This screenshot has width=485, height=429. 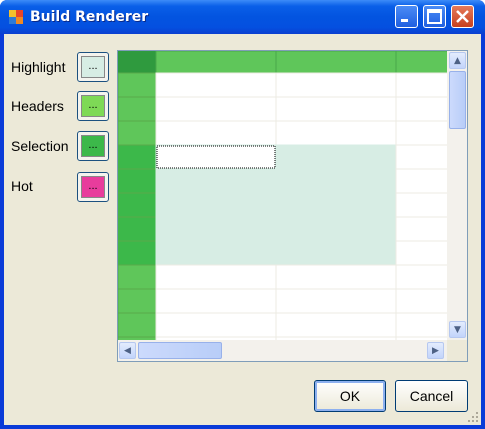 What do you see at coordinates (38, 67) in the screenshot?
I see `highlight-label: Highlight` at bounding box center [38, 67].